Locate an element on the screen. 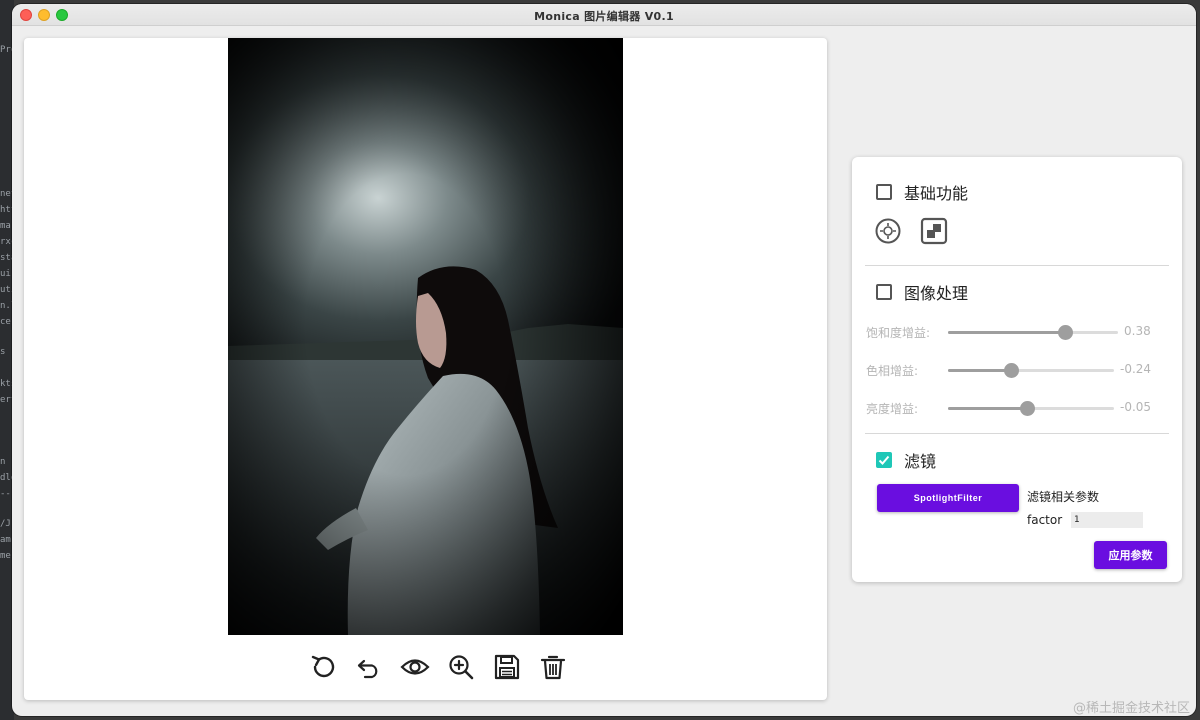 This screenshot has width=1200, height=720. eye-icon is located at coordinates (415, 667).